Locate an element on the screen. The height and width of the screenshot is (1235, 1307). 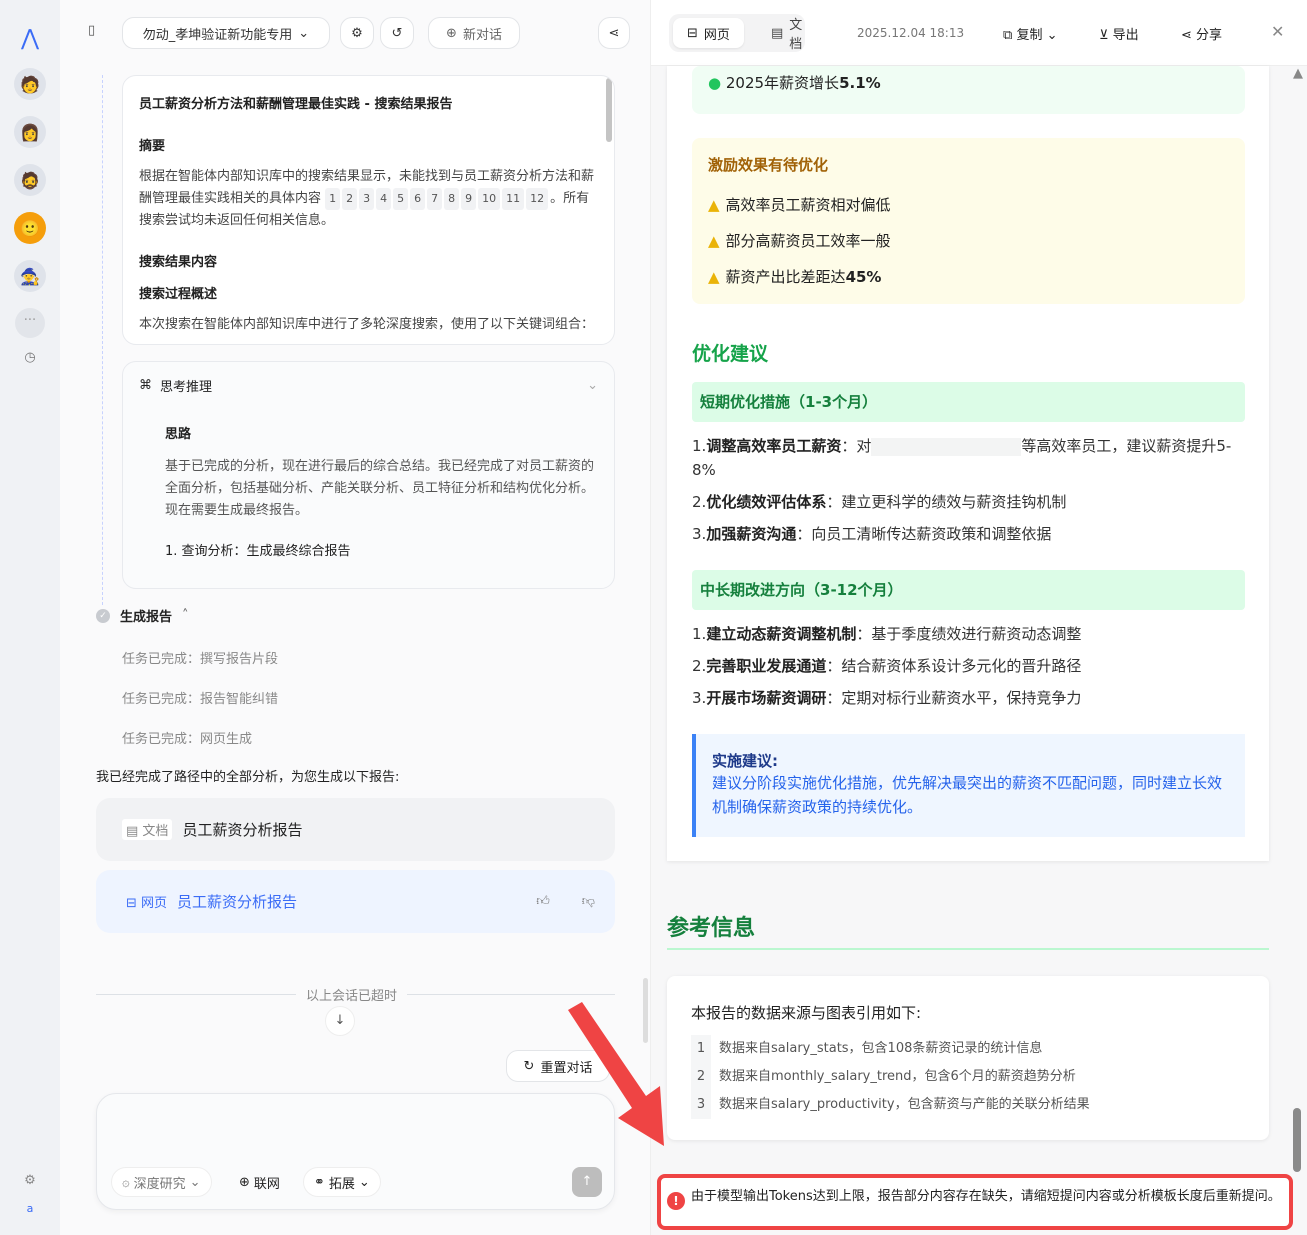
chevron-down-icon: ⌄ is located at coordinates (592, 385).